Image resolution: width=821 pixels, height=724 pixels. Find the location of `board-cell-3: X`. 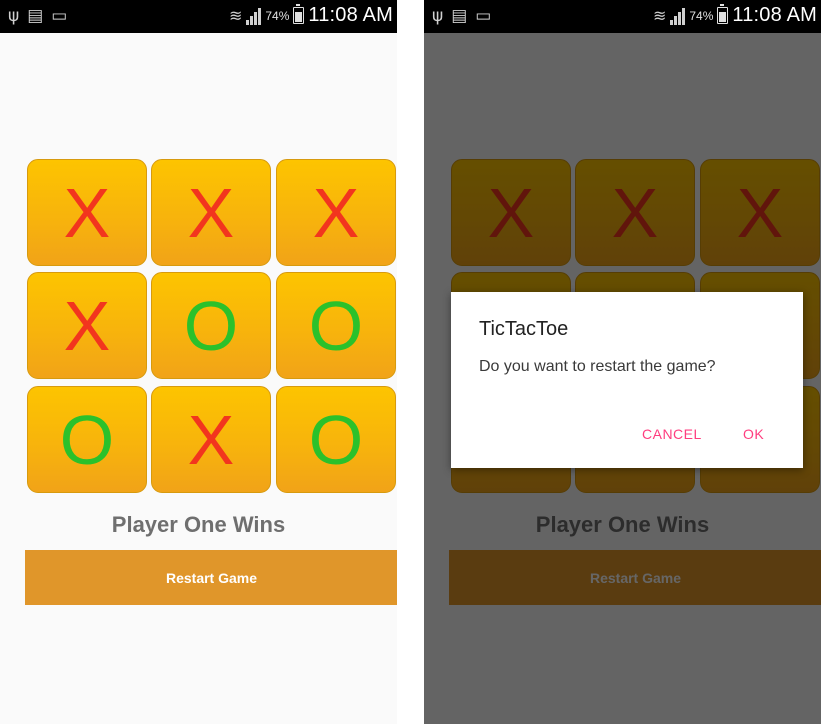

board-cell-3: X is located at coordinates (336, 212).